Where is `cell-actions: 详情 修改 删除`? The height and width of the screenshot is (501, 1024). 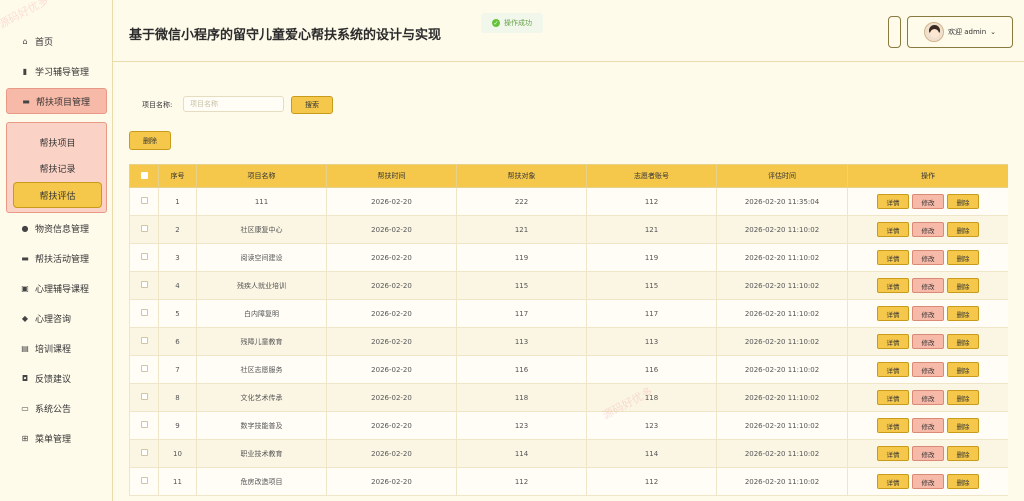
cell-actions: 详情 修改 删除 is located at coordinates (927, 257).